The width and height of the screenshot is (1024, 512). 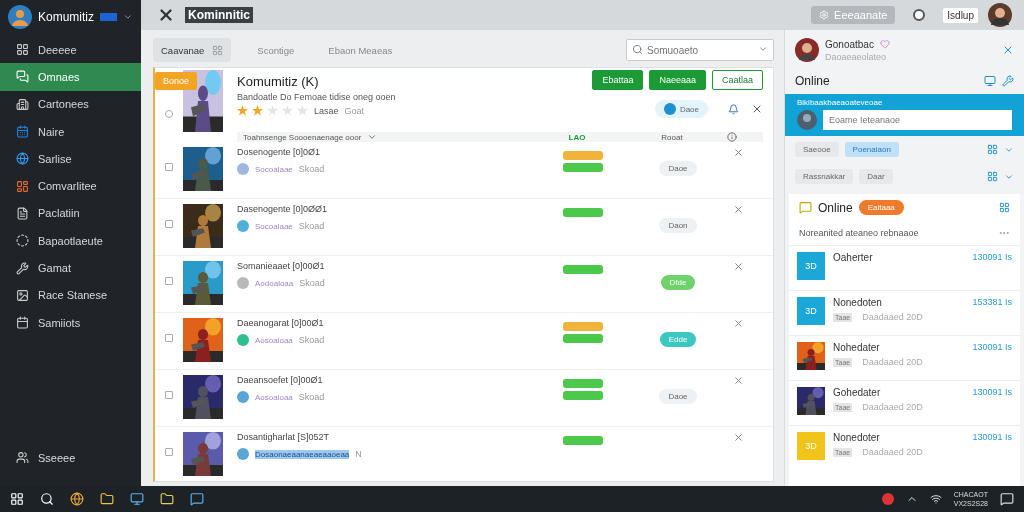 What do you see at coordinates (70, 322) in the screenshot?
I see `sidebar-item: Samiiots` at bounding box center [70, 322].